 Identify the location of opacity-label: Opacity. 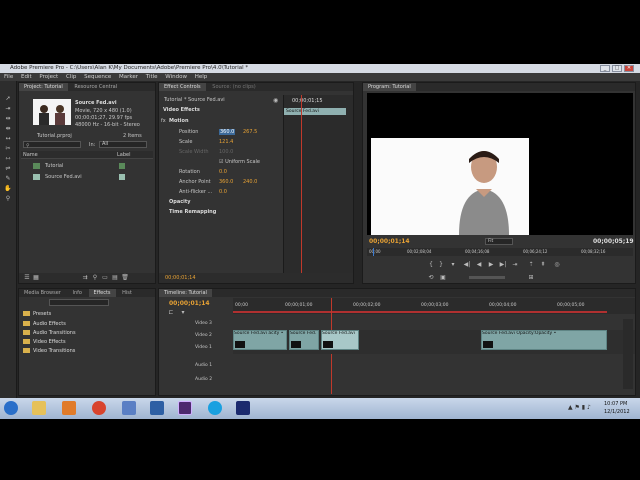
(180, 202).